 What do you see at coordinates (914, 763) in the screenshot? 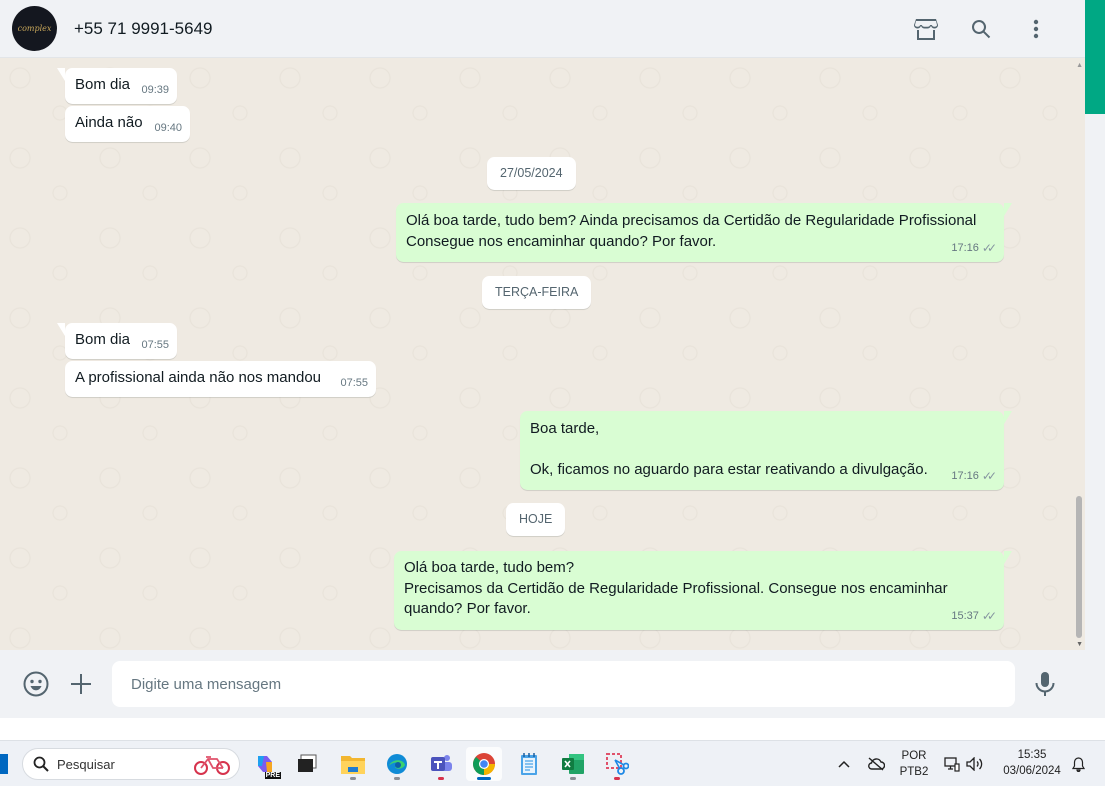
I see `language-indicator: POR PTB2` at bounding box center [914, 763].